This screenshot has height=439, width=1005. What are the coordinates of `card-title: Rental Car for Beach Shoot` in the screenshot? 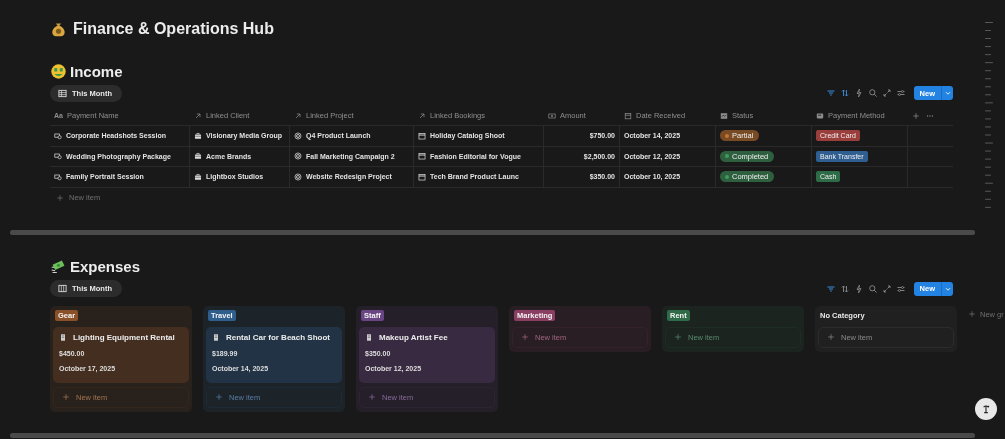 It's located at (278, 337).